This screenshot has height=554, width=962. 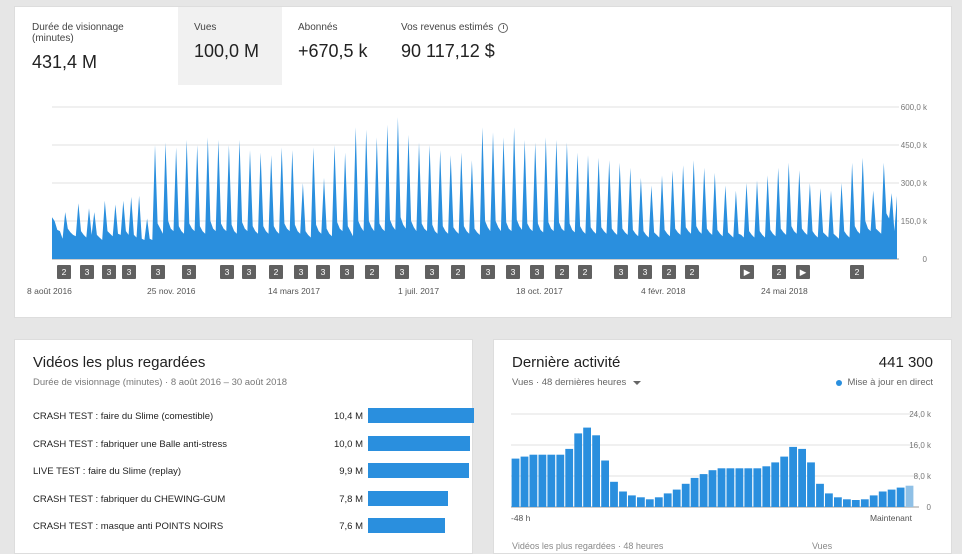 I want to click on video-value: 10,4 M, so click(x=348, y=416).